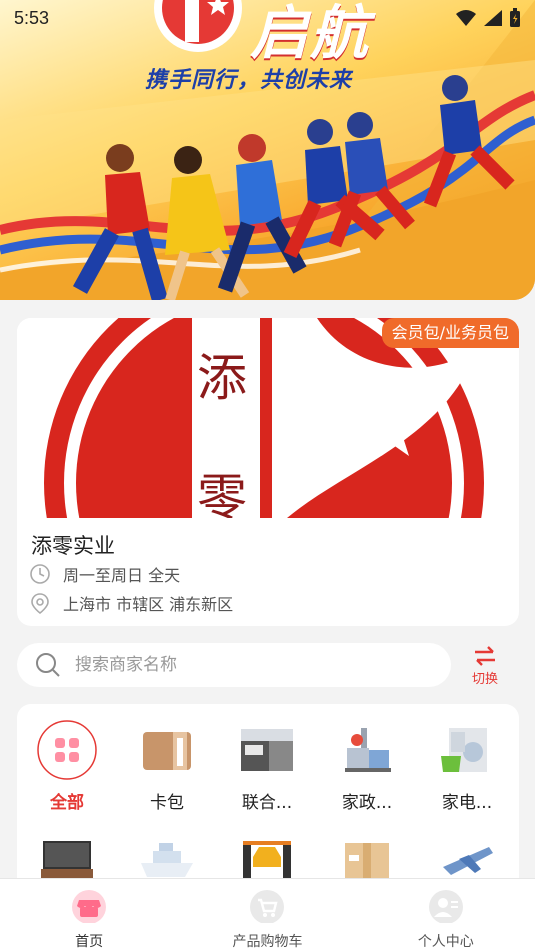 This screenshot has width=535, height=951. I want to click on nav-label: 个人中心, so click(445, 942).